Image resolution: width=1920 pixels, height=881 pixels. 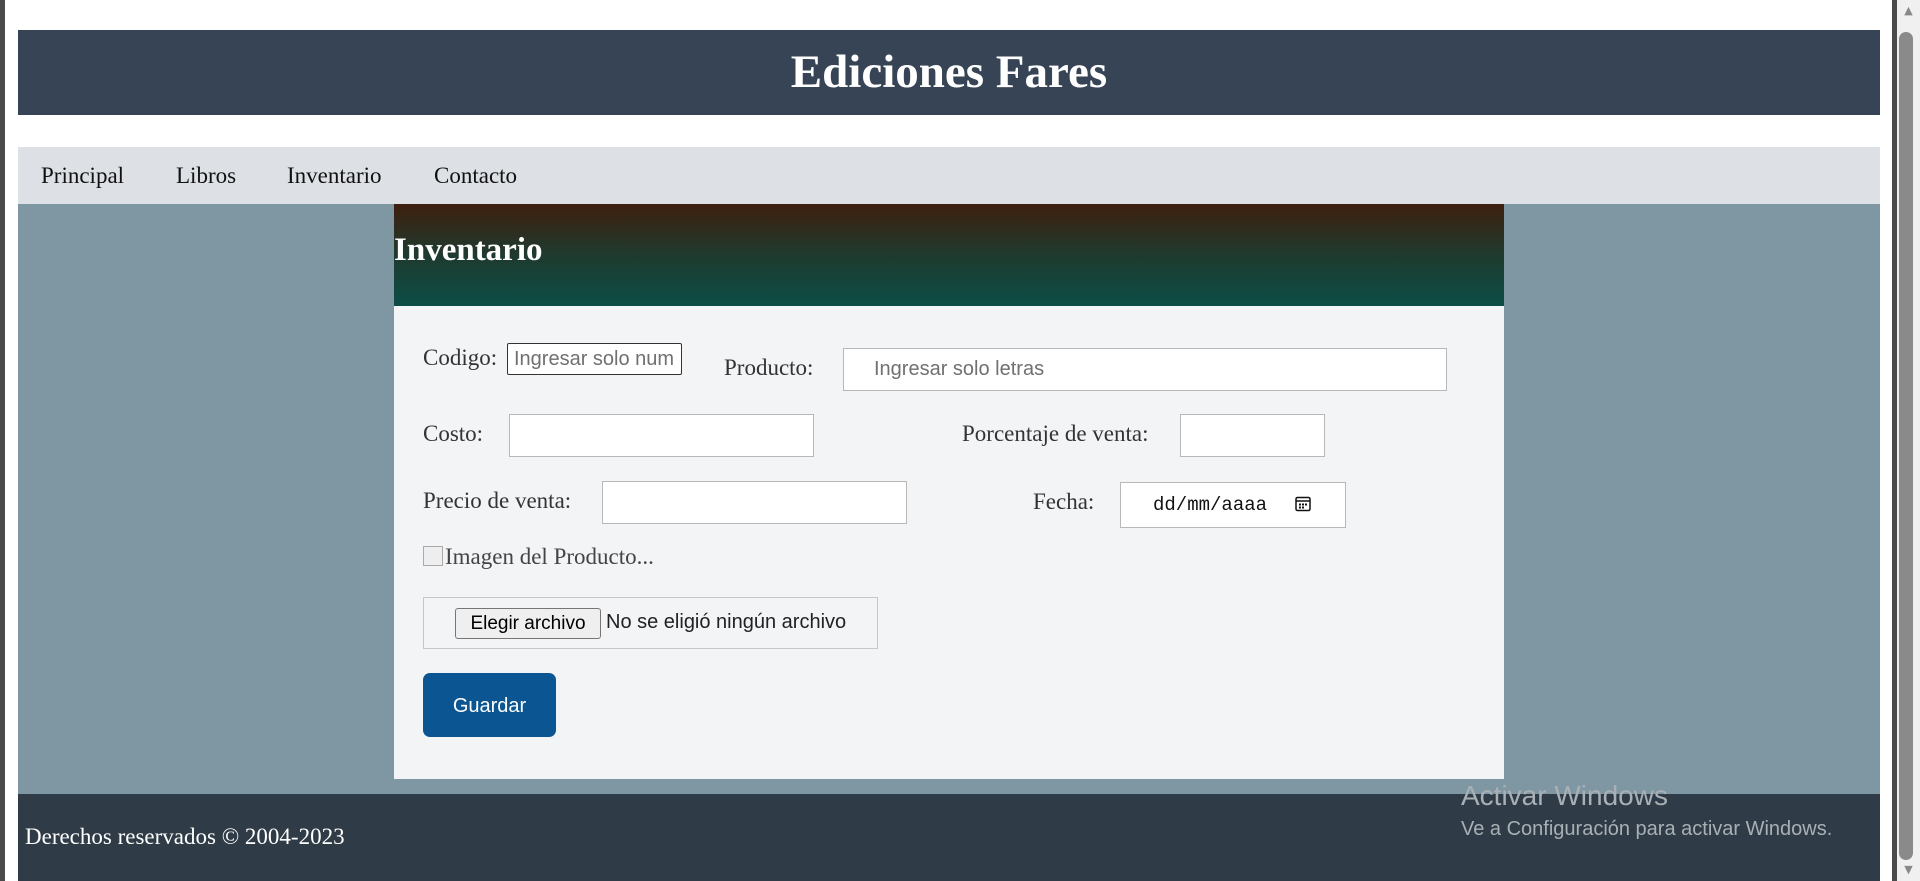 I want to click on porcentaje-input, so click(x=1252, y=435).